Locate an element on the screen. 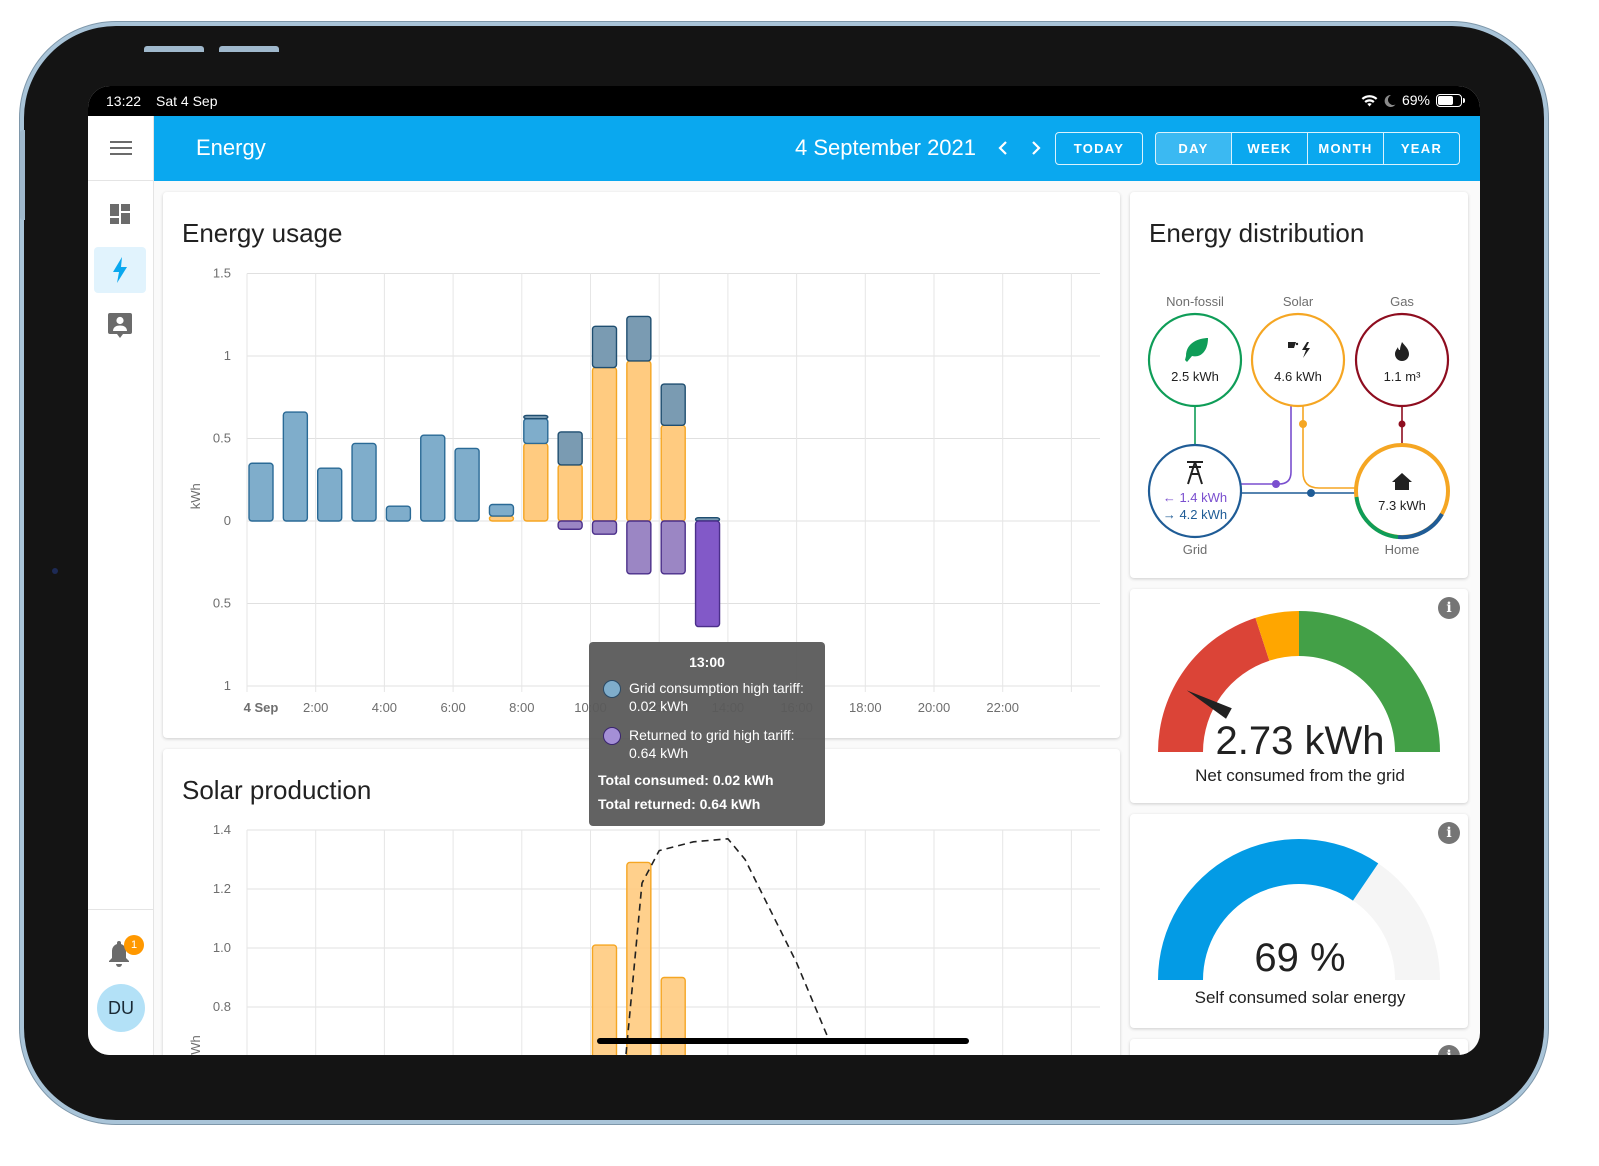 The width and height of the screenshot is (1599, 1166). flow-dot-solar-home is located at coordinates (1303, 424).